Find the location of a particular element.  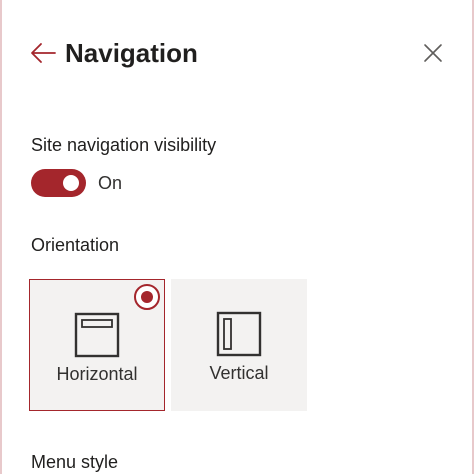

back-button is located at coordinates (43, 53).